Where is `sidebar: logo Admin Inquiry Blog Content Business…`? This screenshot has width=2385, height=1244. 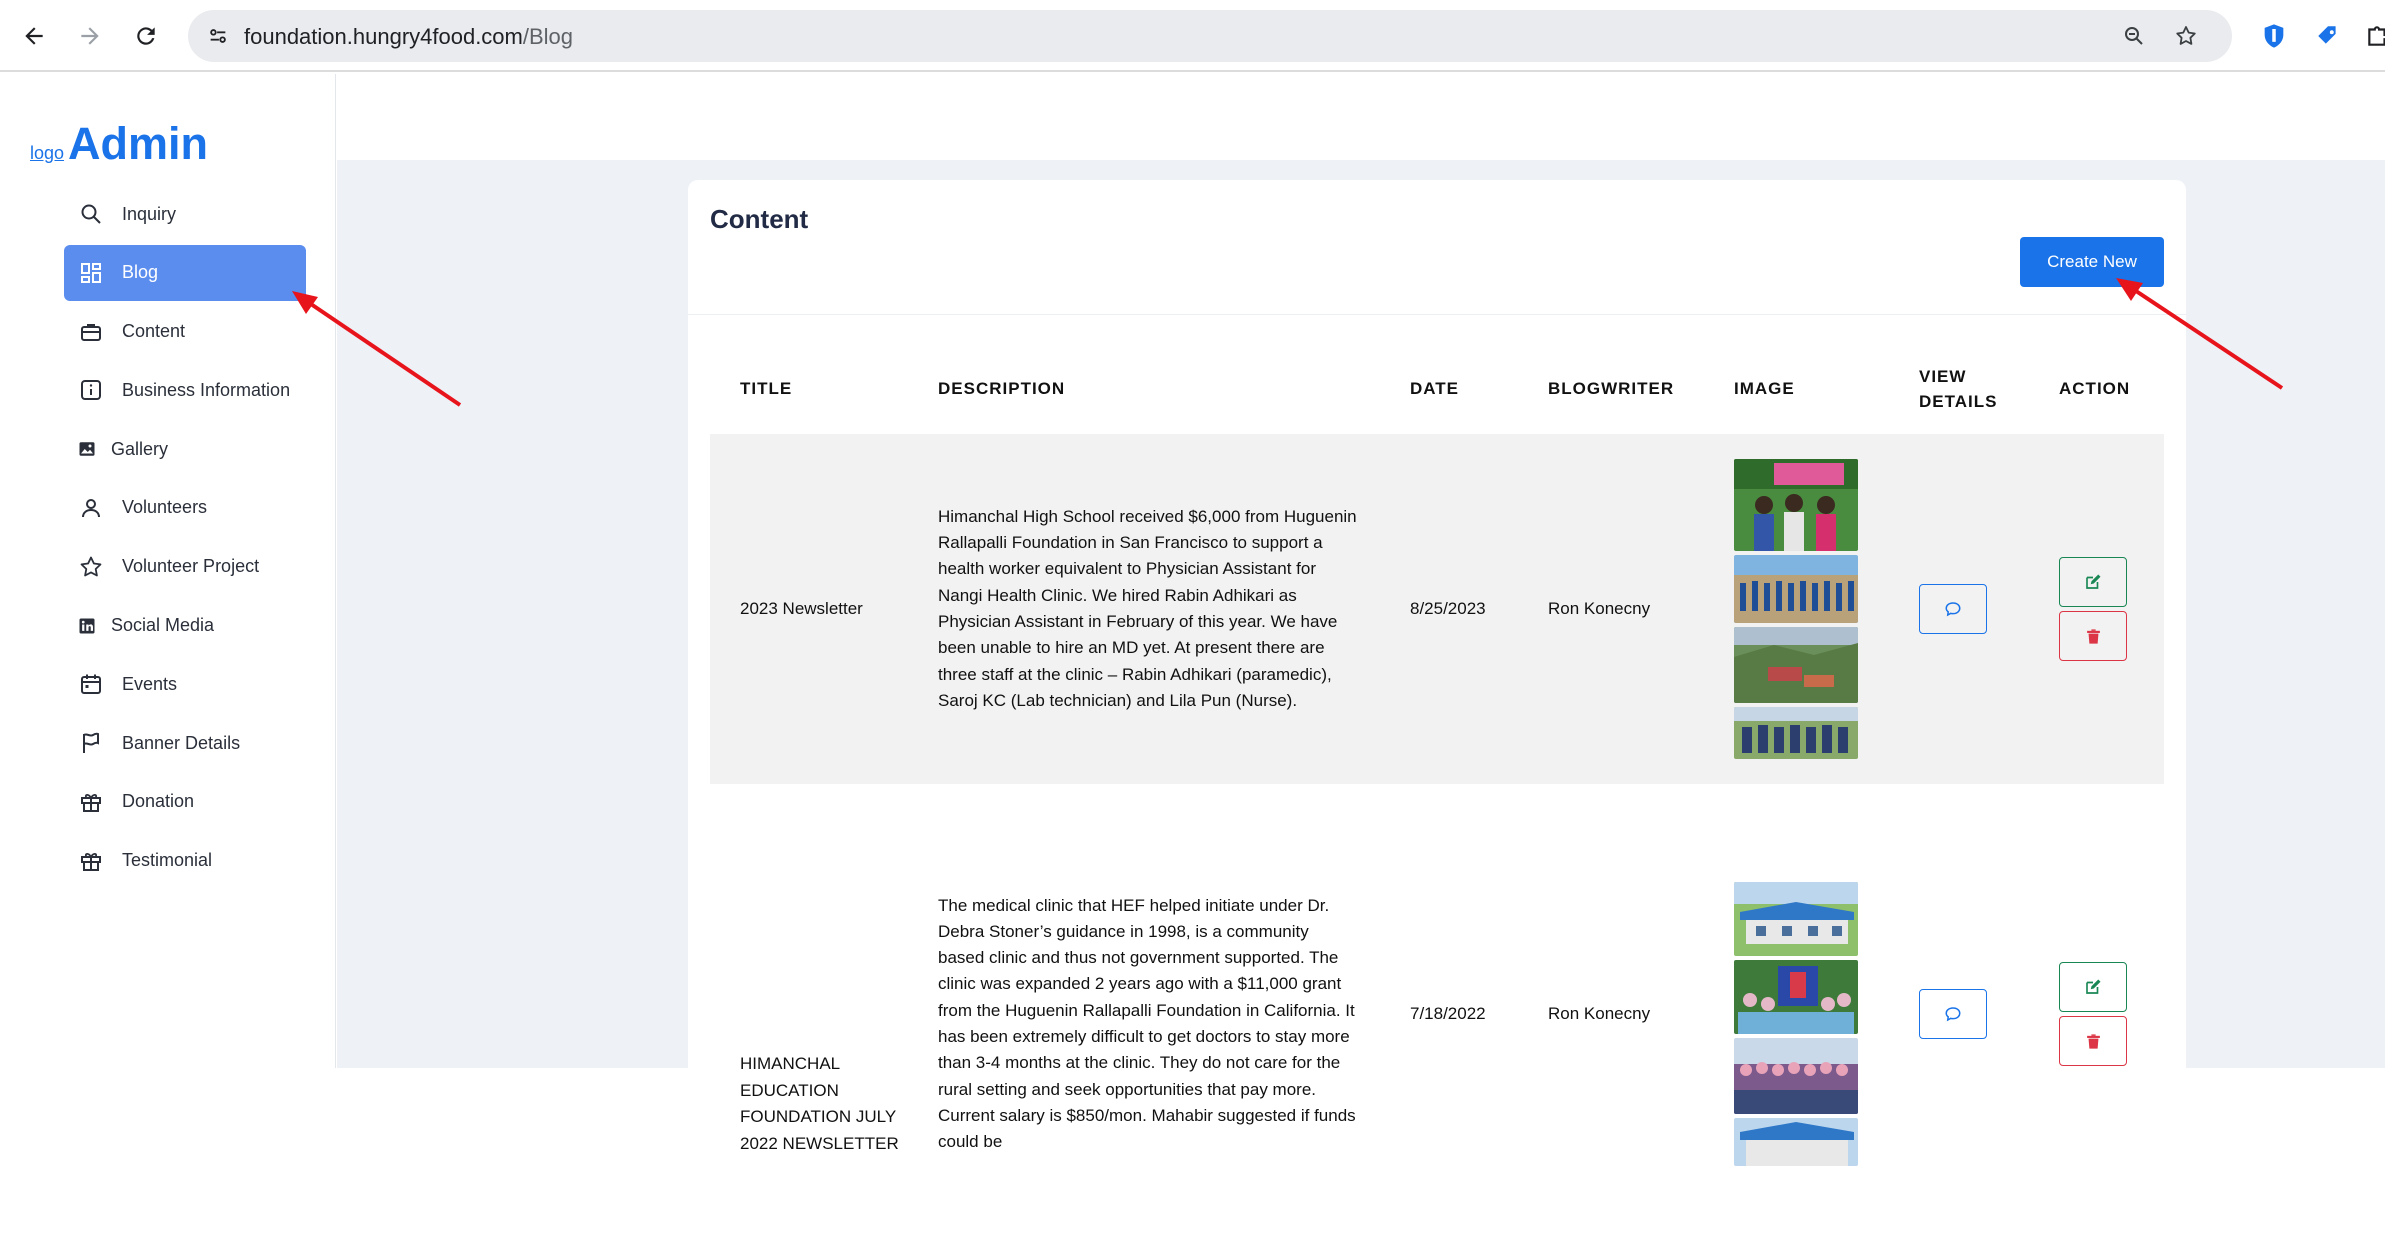 sidebar: logo Admin Inquiry Blog Content Business… is located at coordinates (168, 571).